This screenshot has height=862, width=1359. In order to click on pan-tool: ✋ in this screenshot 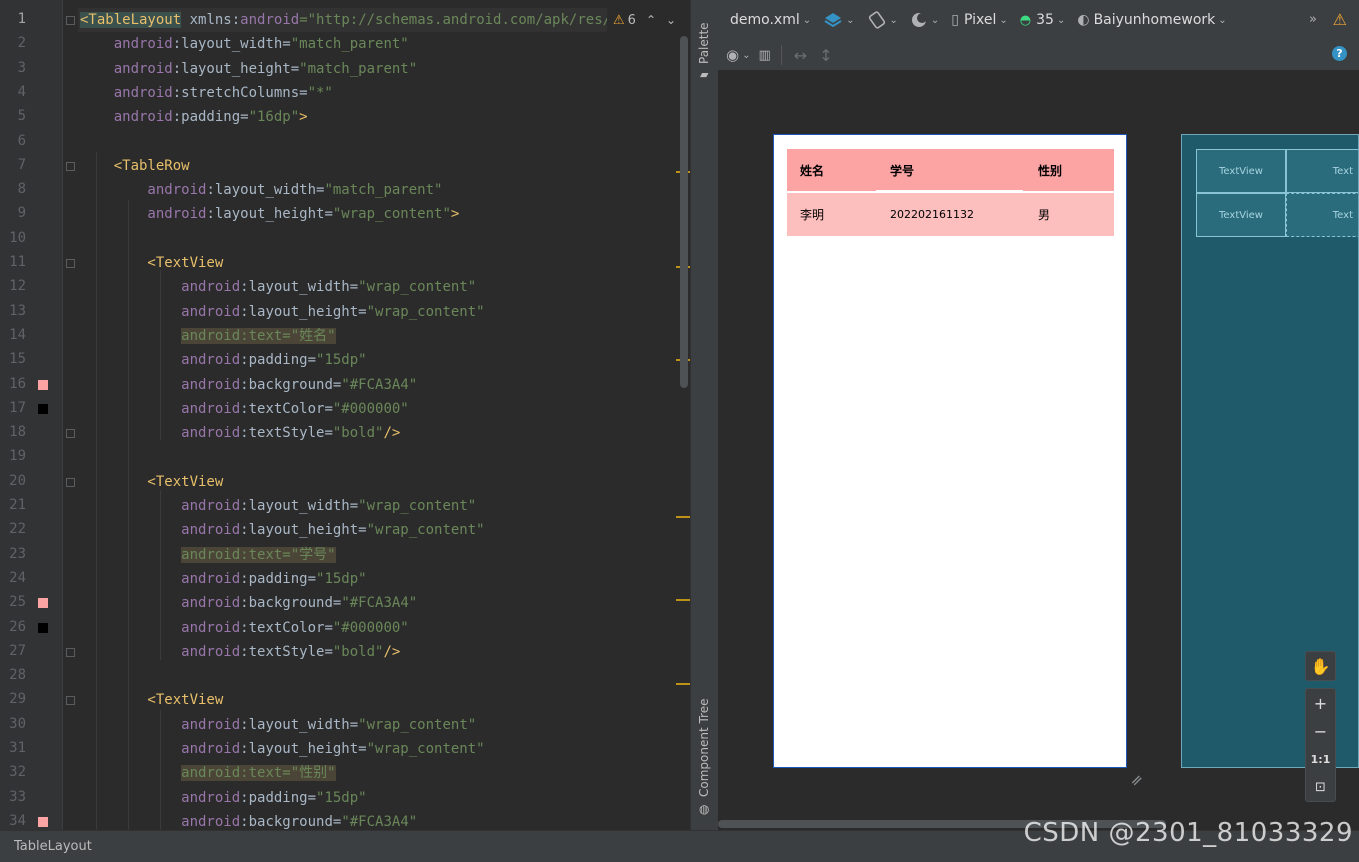, I will do `click(1320, 666)`.